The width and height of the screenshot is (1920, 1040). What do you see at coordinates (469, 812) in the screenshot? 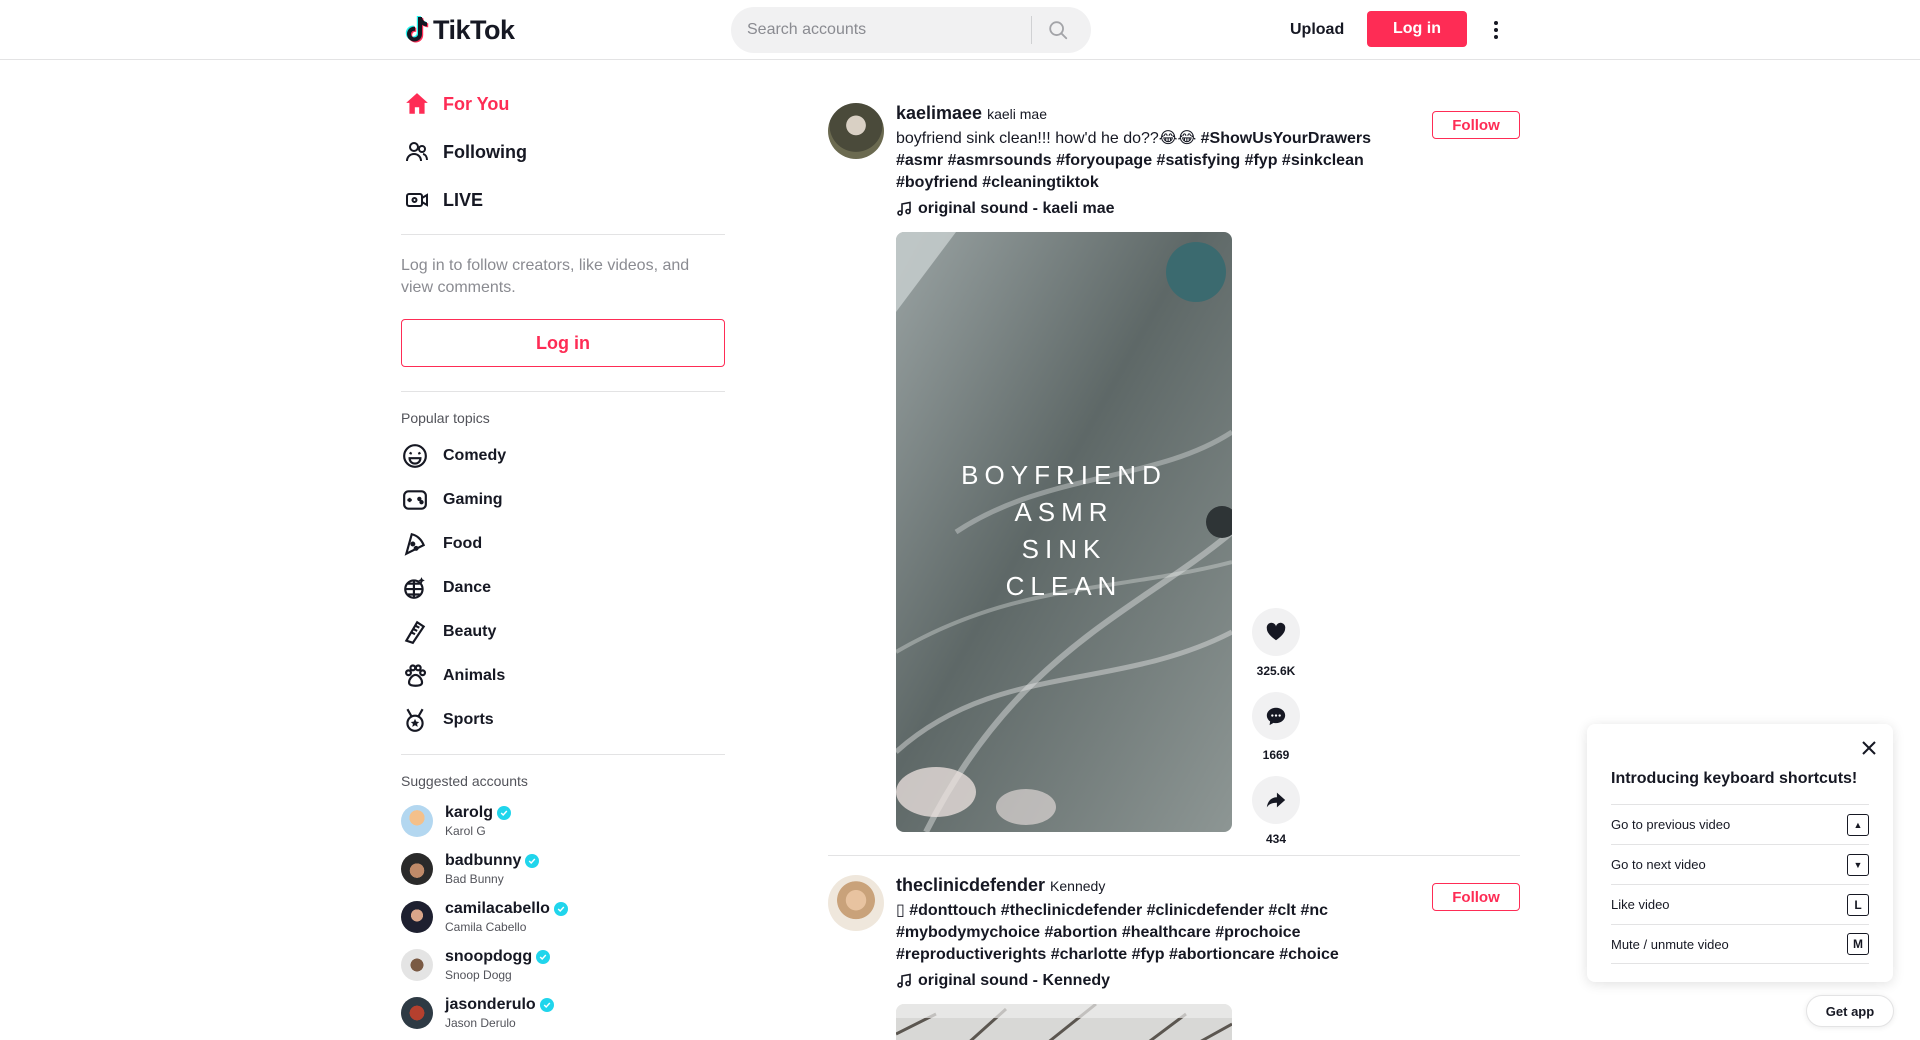
I see `account-username: karolg` at bounding box center [469, 812].